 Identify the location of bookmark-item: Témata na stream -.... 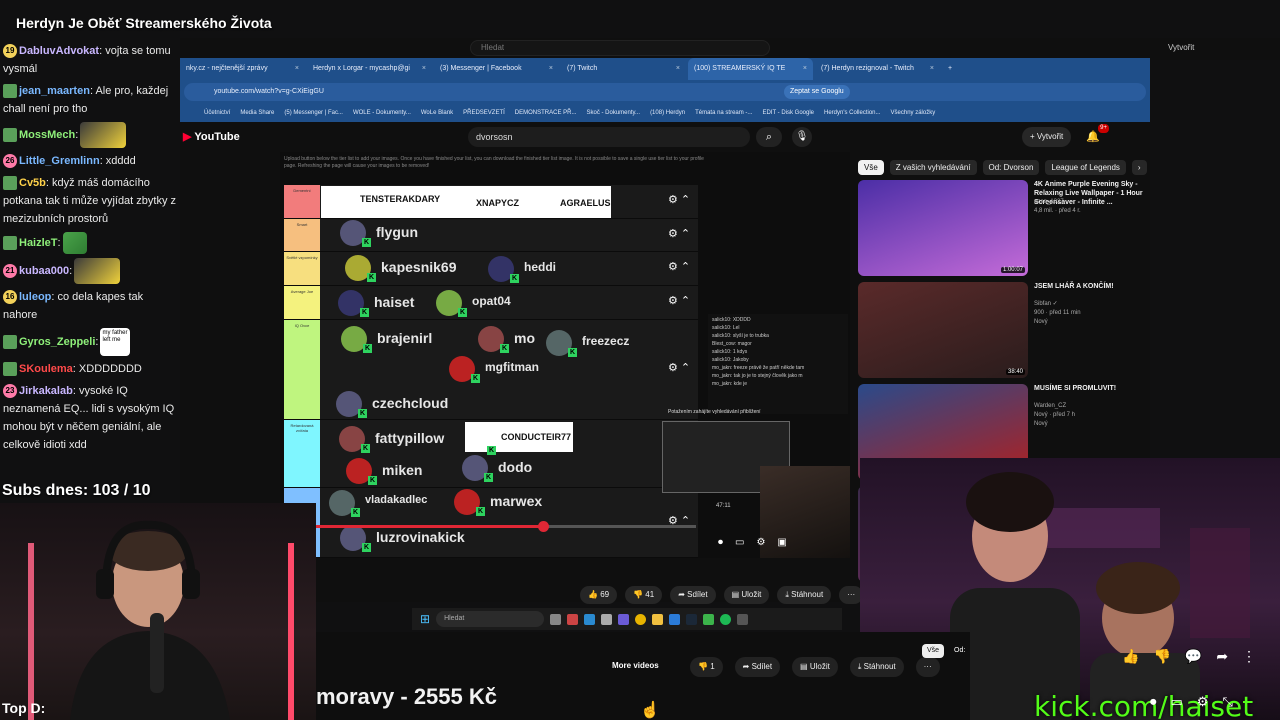
(723, 113).